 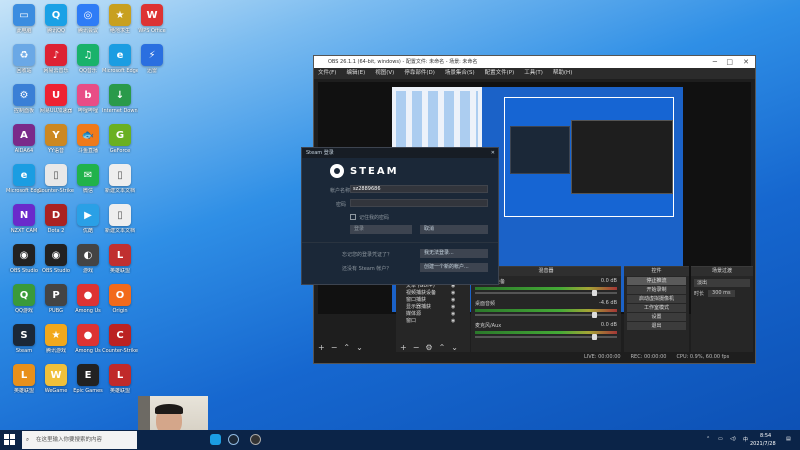 I want to click on add-source-icon: +, so click(x=403, y=347).